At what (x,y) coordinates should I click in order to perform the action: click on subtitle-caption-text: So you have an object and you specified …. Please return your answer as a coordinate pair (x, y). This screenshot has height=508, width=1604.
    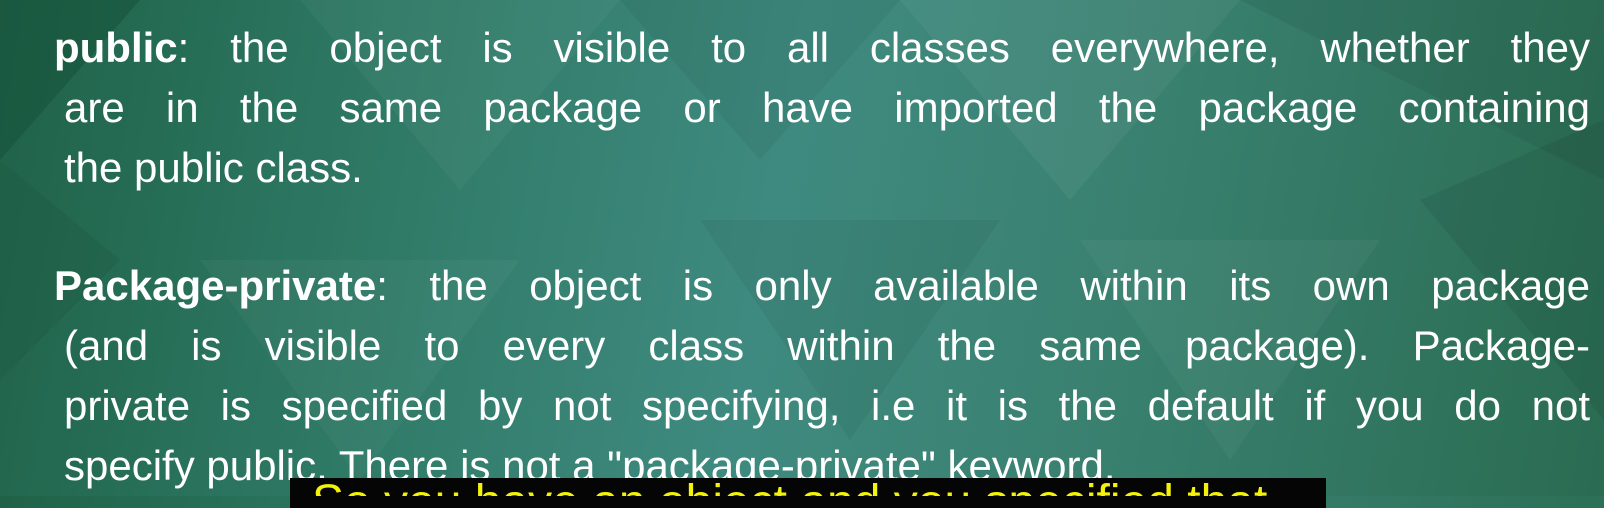
    Looking at the image, I should click on (789, 487).